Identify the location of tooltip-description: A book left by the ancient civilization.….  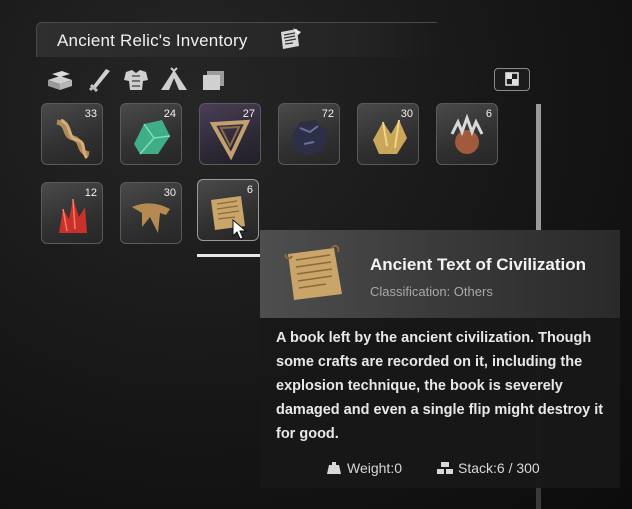
(440, 386).